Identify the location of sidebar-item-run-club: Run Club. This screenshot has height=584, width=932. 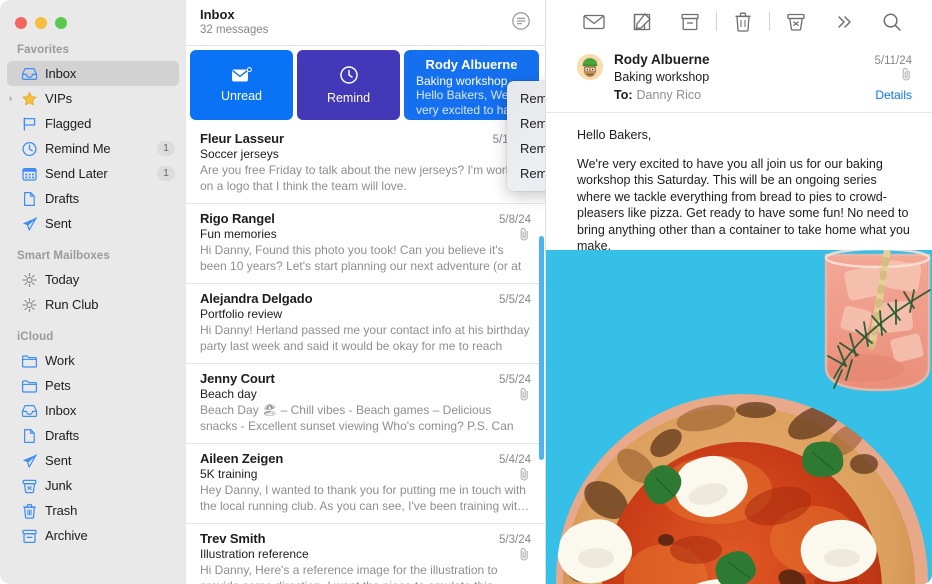
(93, 304).